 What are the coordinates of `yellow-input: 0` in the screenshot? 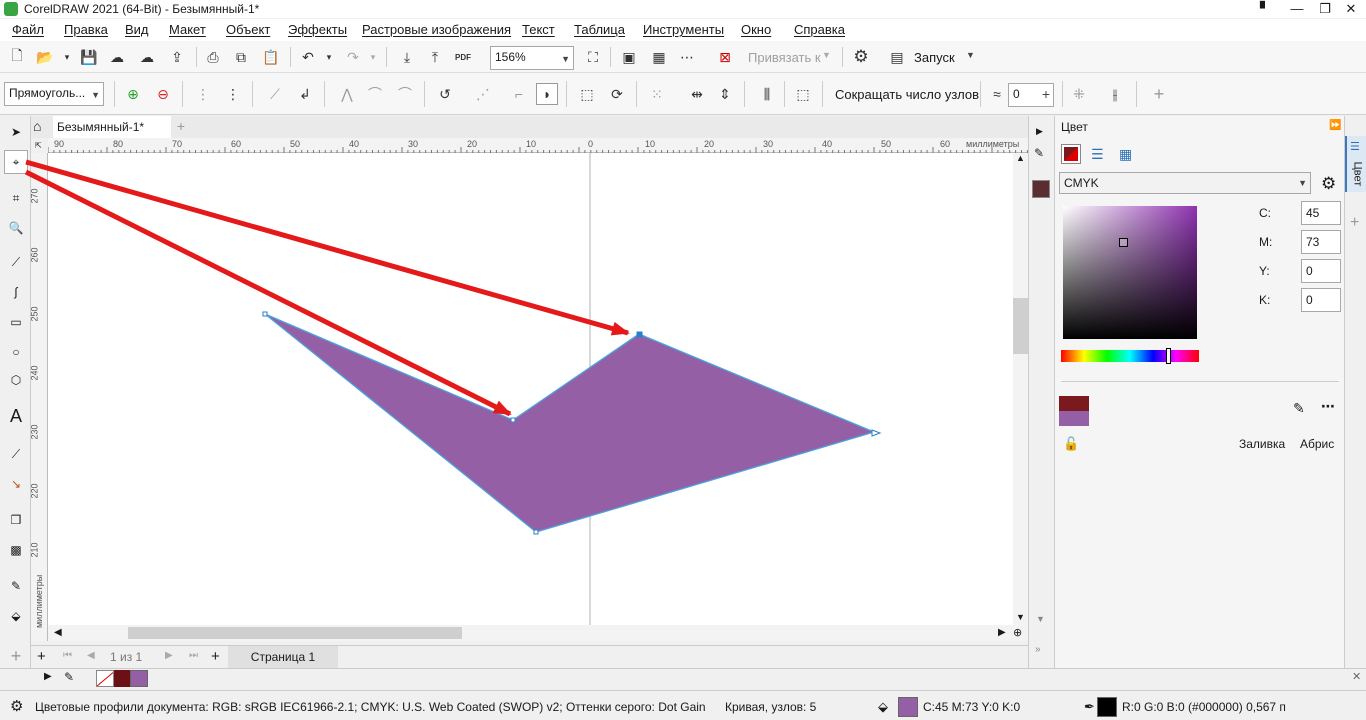 It's located at (1321, 271).